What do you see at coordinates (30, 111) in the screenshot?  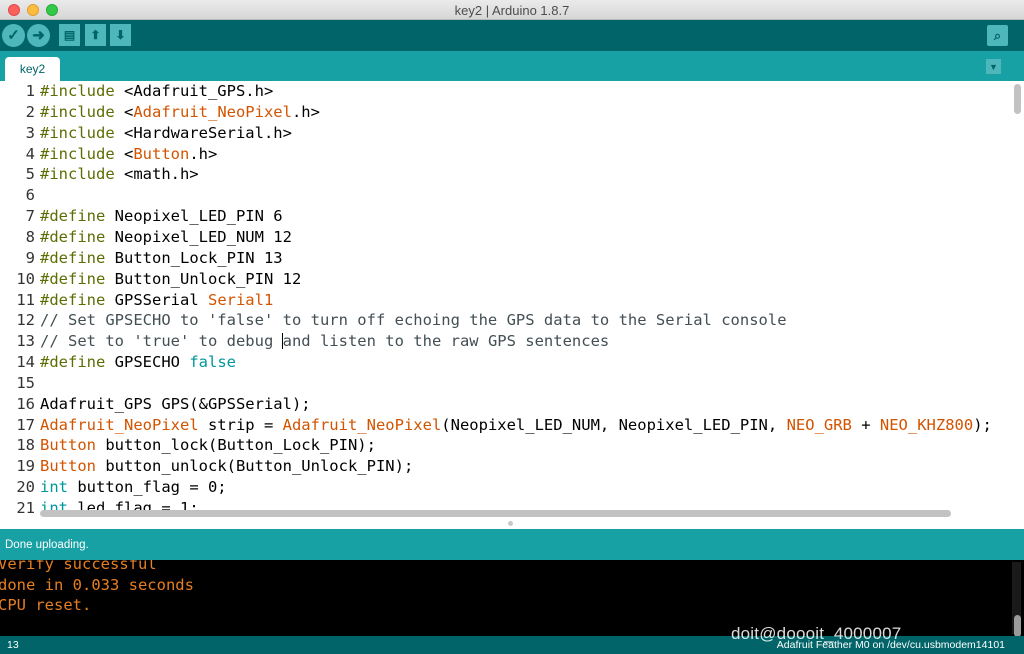 I see `line-number: 2` at bounding box center [30, 111].